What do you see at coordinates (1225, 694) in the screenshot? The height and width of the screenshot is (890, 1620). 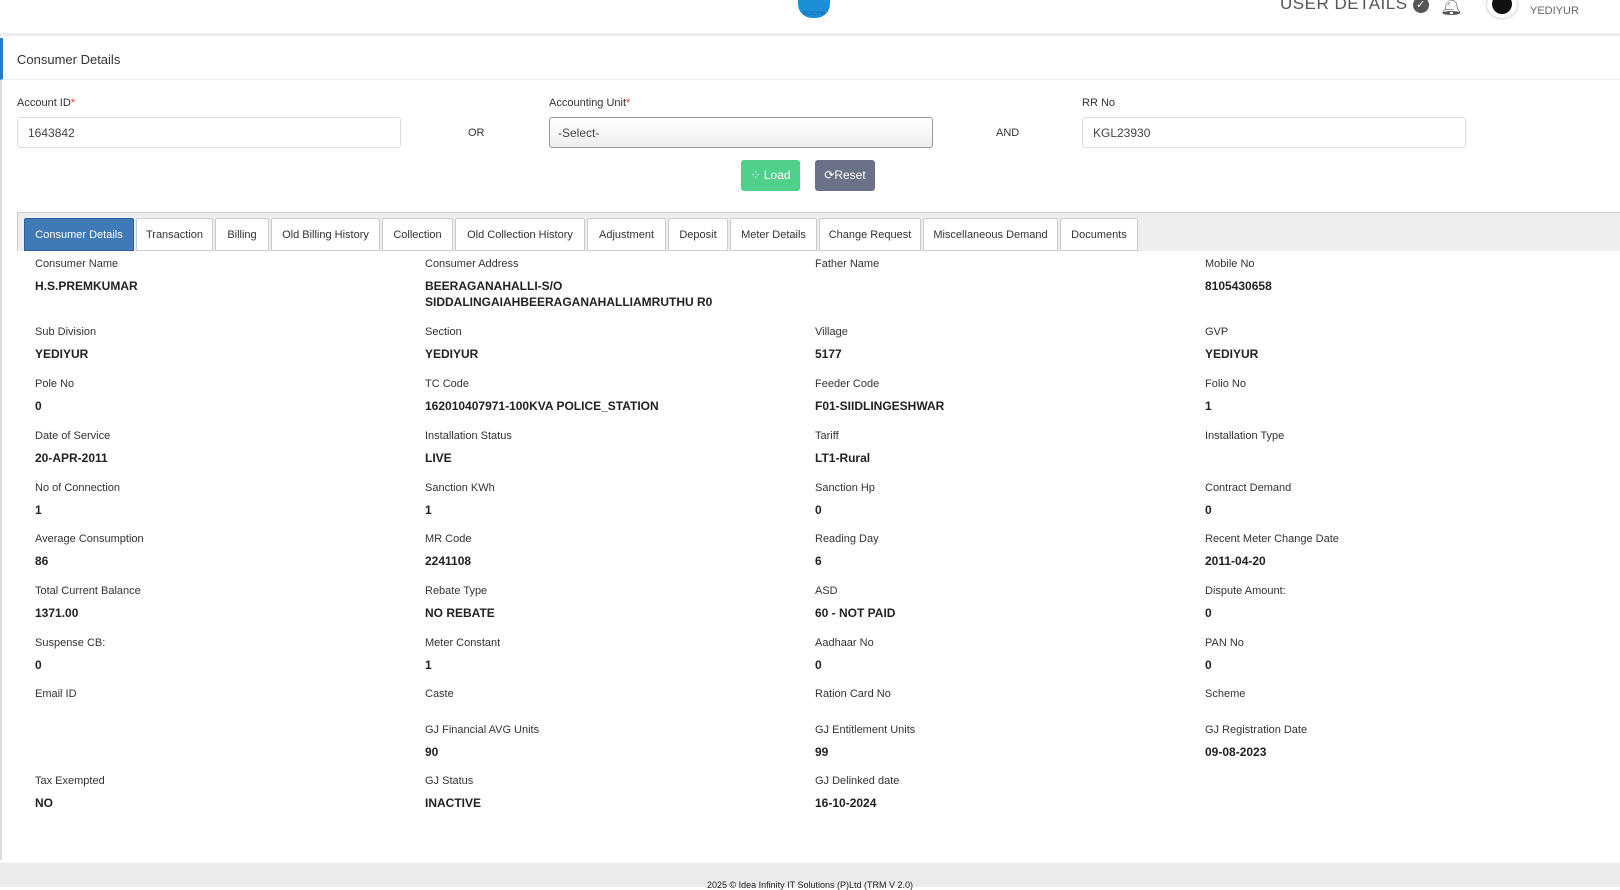 I see `field-label: Scheme` at bounding box center [1225, 694].